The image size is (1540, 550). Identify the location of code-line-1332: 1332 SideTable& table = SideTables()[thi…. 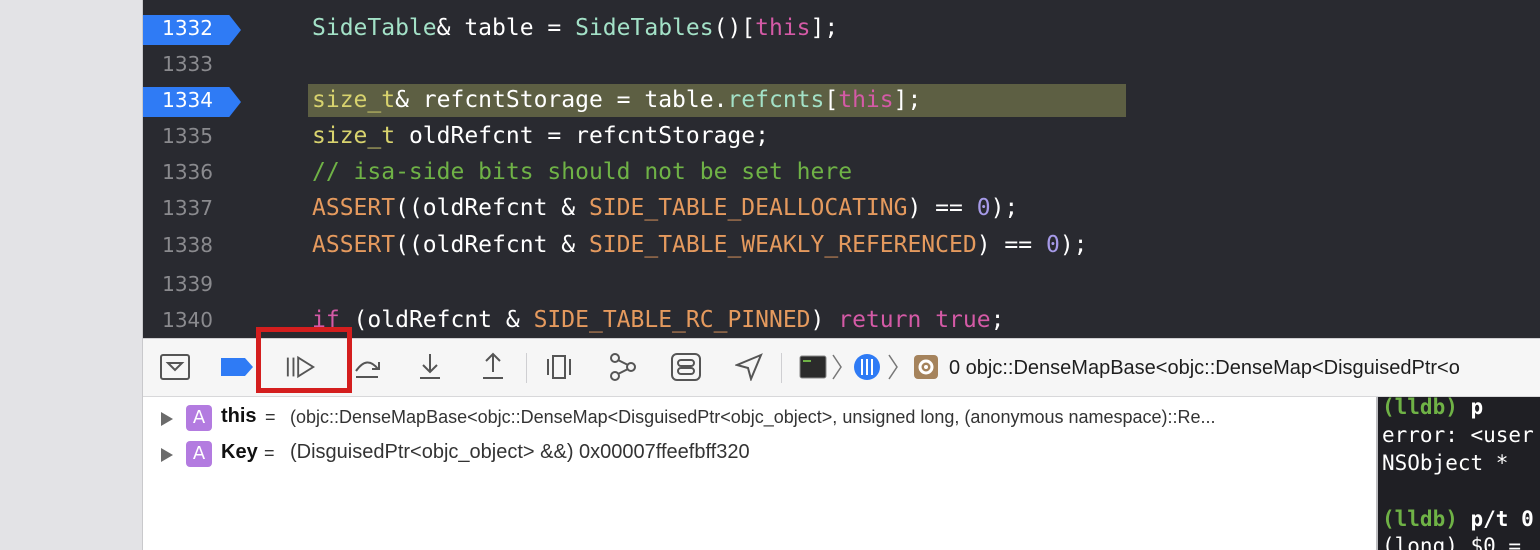
(841, 28).